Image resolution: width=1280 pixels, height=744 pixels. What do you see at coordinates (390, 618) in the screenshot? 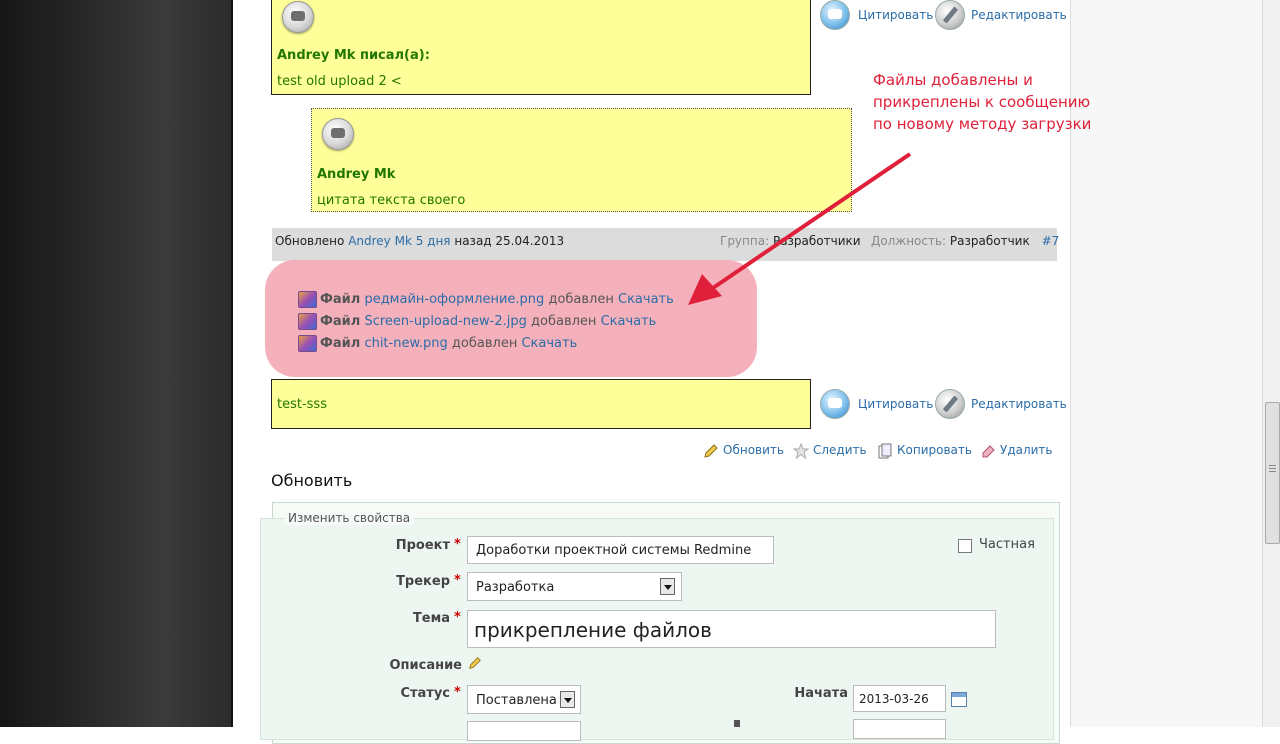
I see `subject-label: Тема` at bounding box center [390, 618].